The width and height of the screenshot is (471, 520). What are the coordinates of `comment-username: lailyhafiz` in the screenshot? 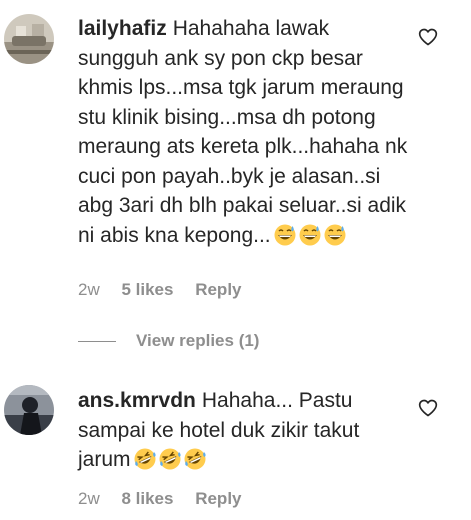 It's located at (122, 28).